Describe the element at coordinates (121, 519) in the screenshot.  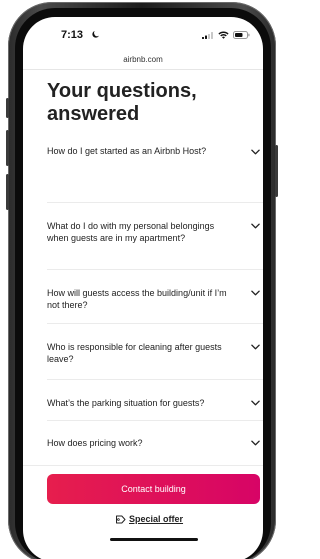
I see `tag-icon` at that location.